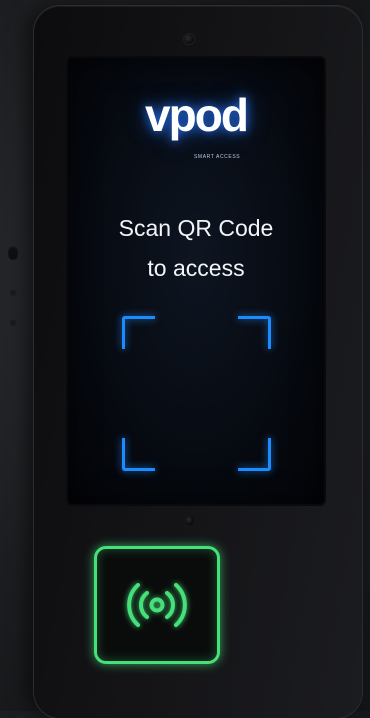 The width and height of the screenshot is (370, 718). Describe the element at coordinates (254, 332) in the screenshot. I see `scan-frame-corner-top-right` at that location.